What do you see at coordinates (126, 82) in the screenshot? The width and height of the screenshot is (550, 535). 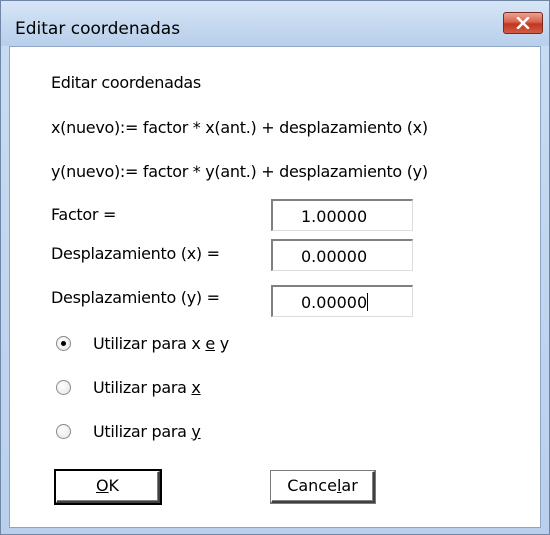 I see `dialog-heading: Editar coordenadas` at bounding box center [126, 82].